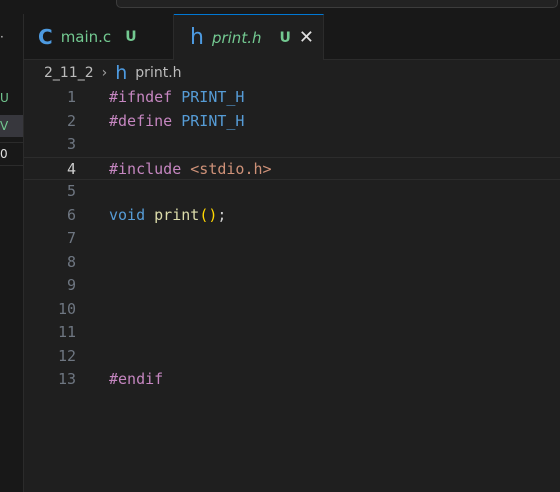 The height and width of the screenshot is (492, 560). Describe the element at coordinates (11, 98) in the screenshot. I see `sidebar-fragment-status: U` at that location.